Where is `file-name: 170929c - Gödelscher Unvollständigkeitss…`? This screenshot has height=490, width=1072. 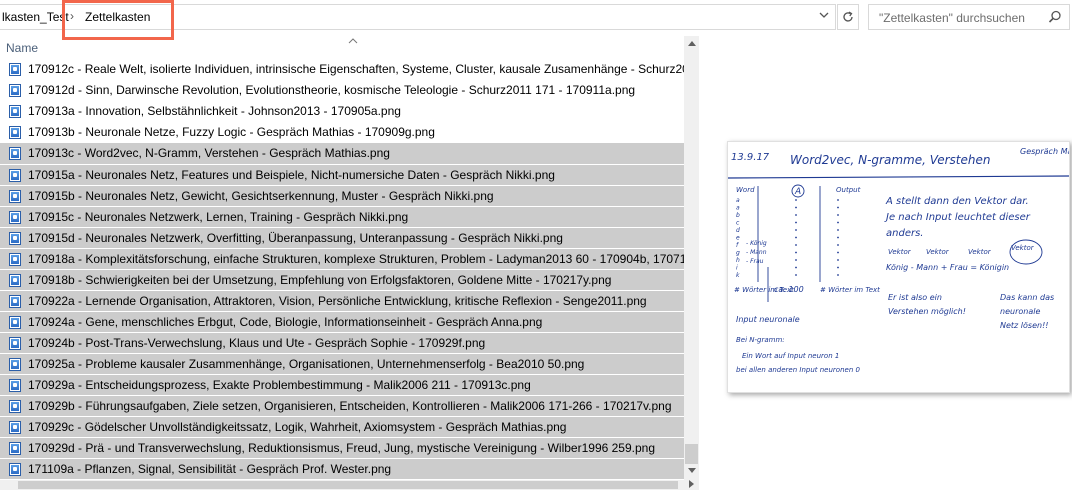
file-name: 170929c - Gödelscher Unvollständigkeitss… is located at coordinates (297, 427).